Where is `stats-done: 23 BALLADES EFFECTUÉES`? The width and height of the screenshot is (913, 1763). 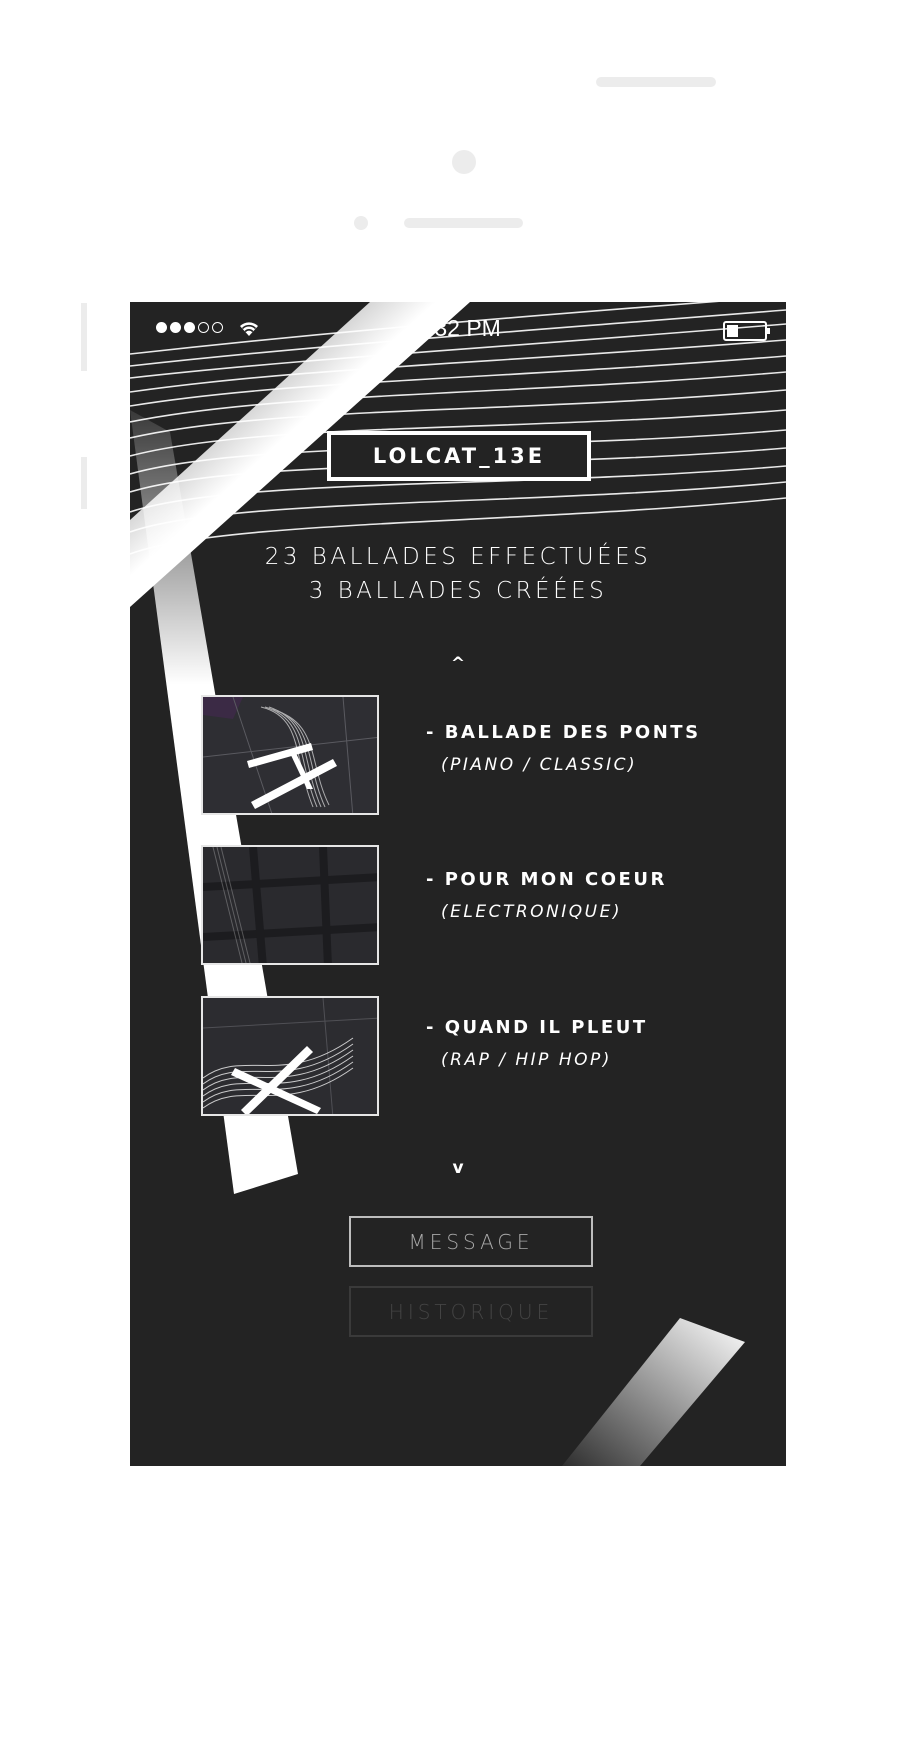 stats-done: 23 BALLADES EFFECTUÉES is located at coordinates (458, 557).